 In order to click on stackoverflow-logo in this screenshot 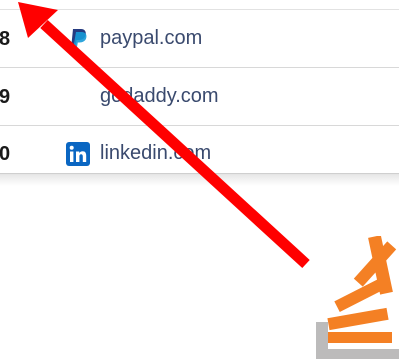, I will do `click(357, 297)`.